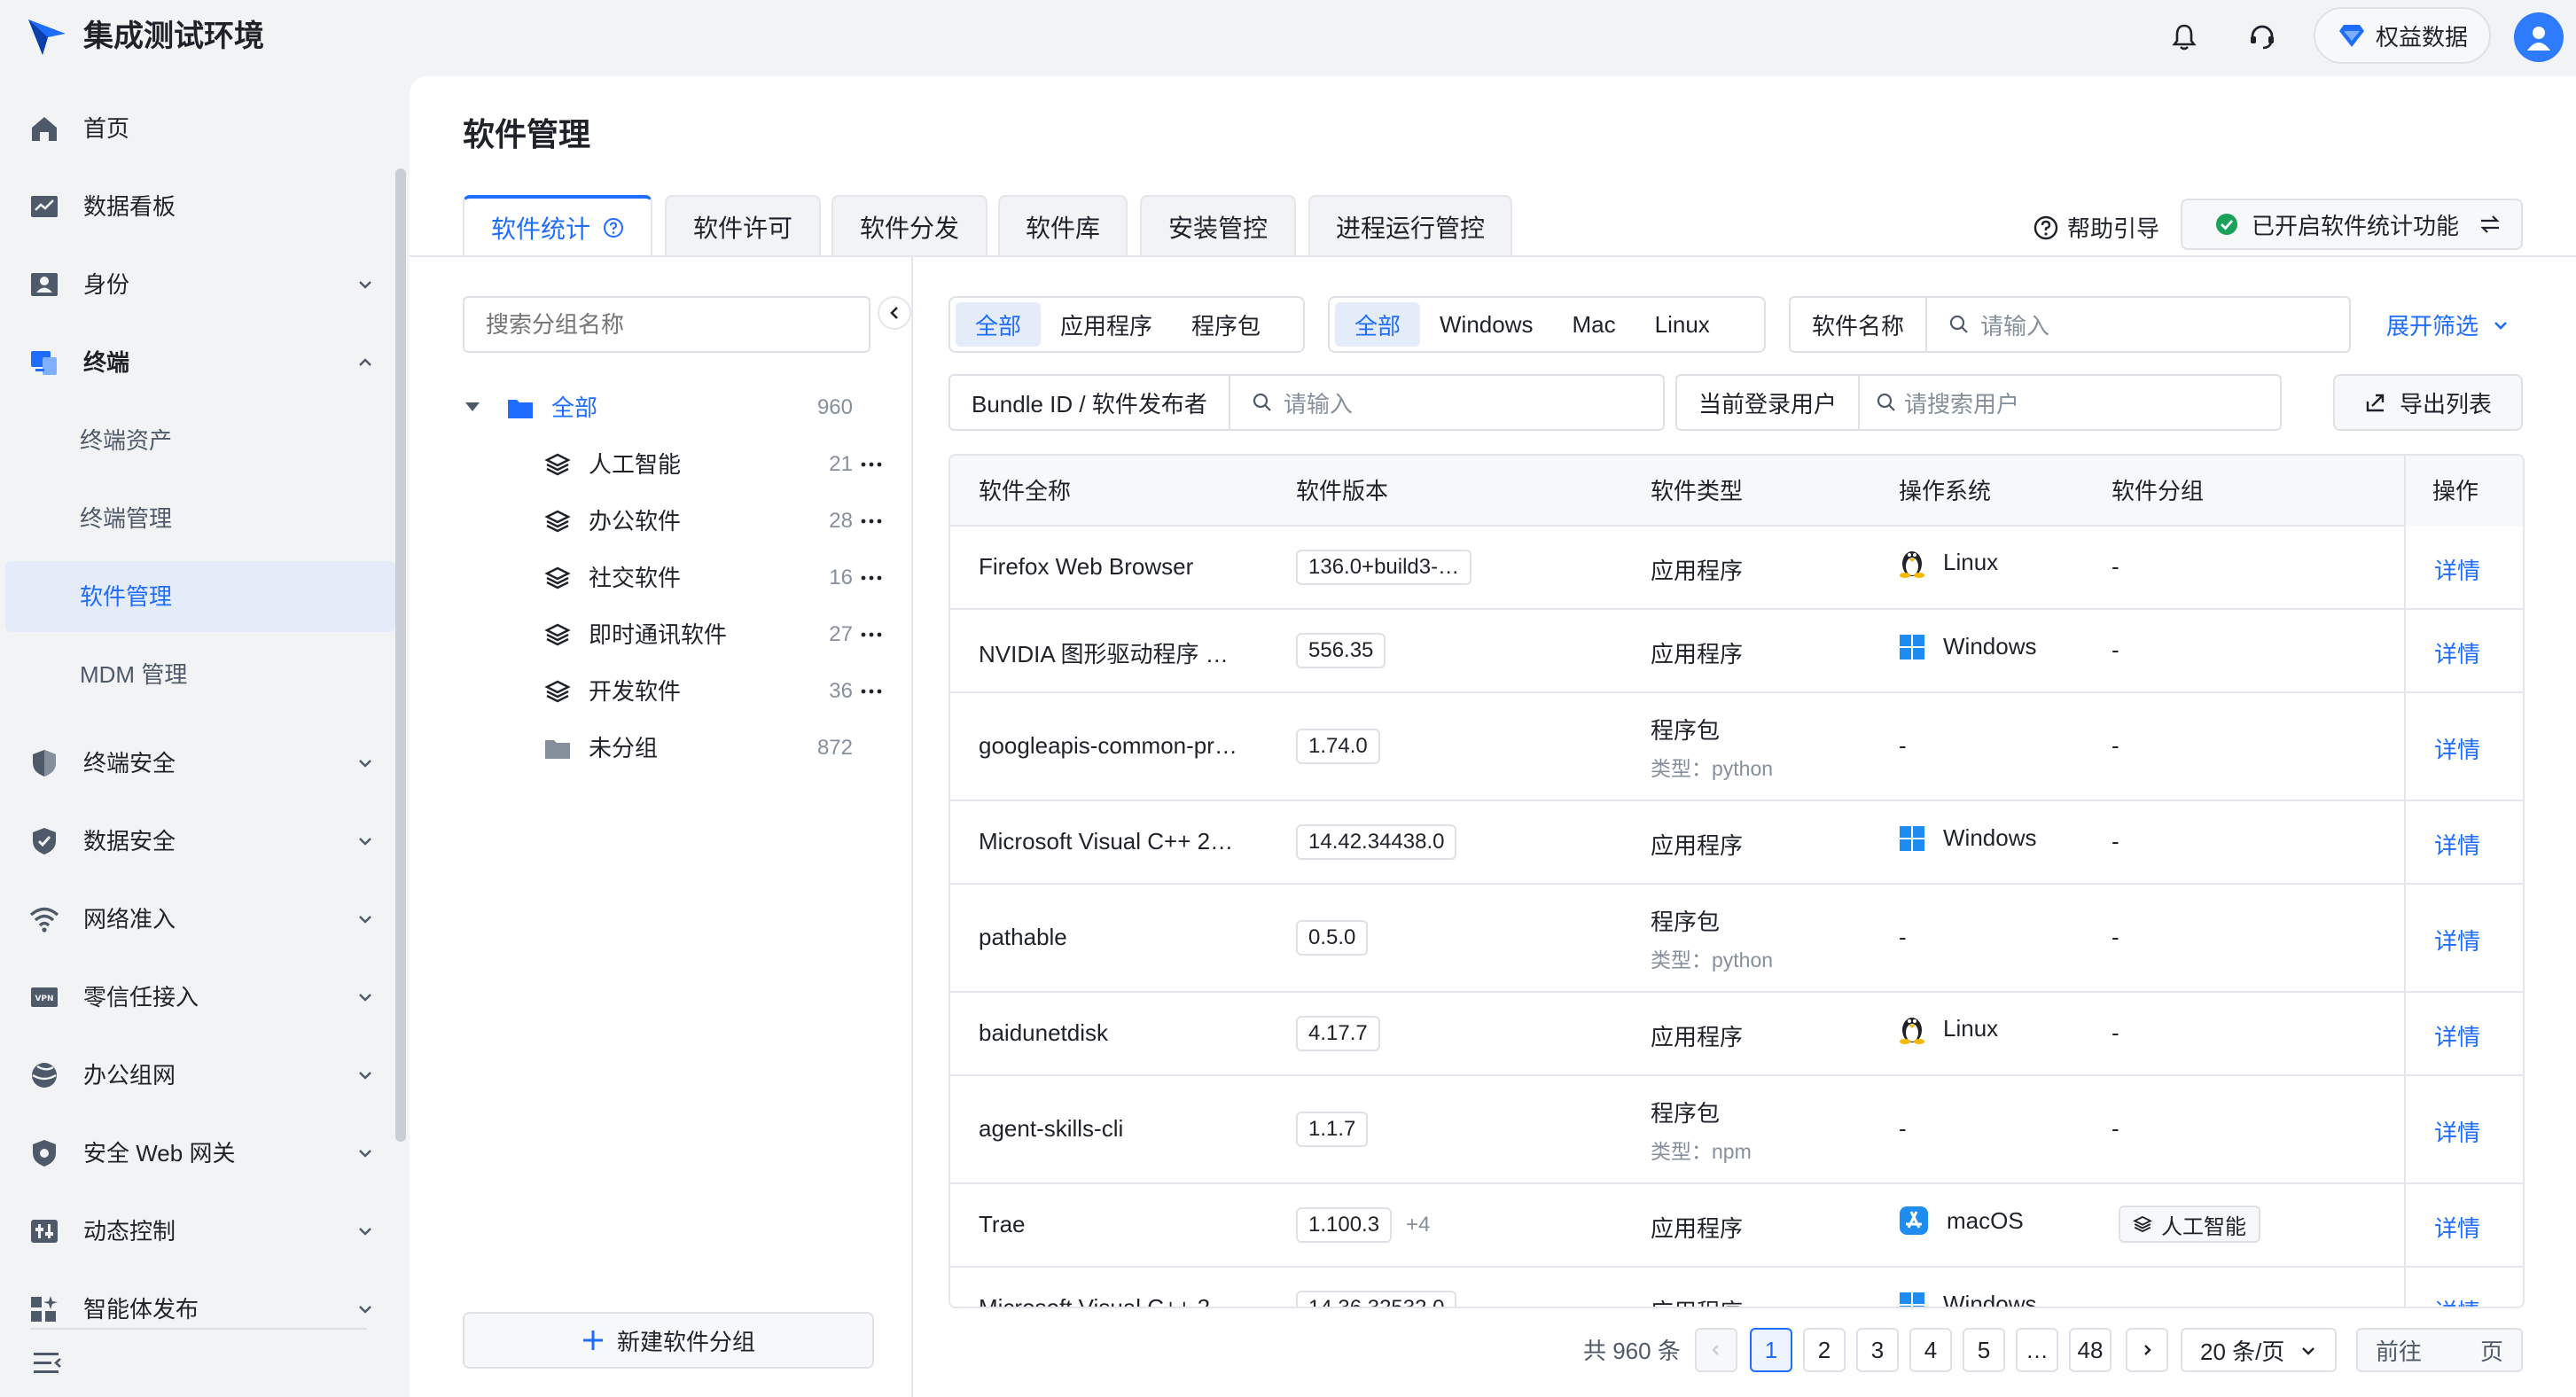 The image size is (2576, 1397). Describe the element at coordinates (1378, 324) in the screenshot. I see `os-option-all: 全部` at that location.